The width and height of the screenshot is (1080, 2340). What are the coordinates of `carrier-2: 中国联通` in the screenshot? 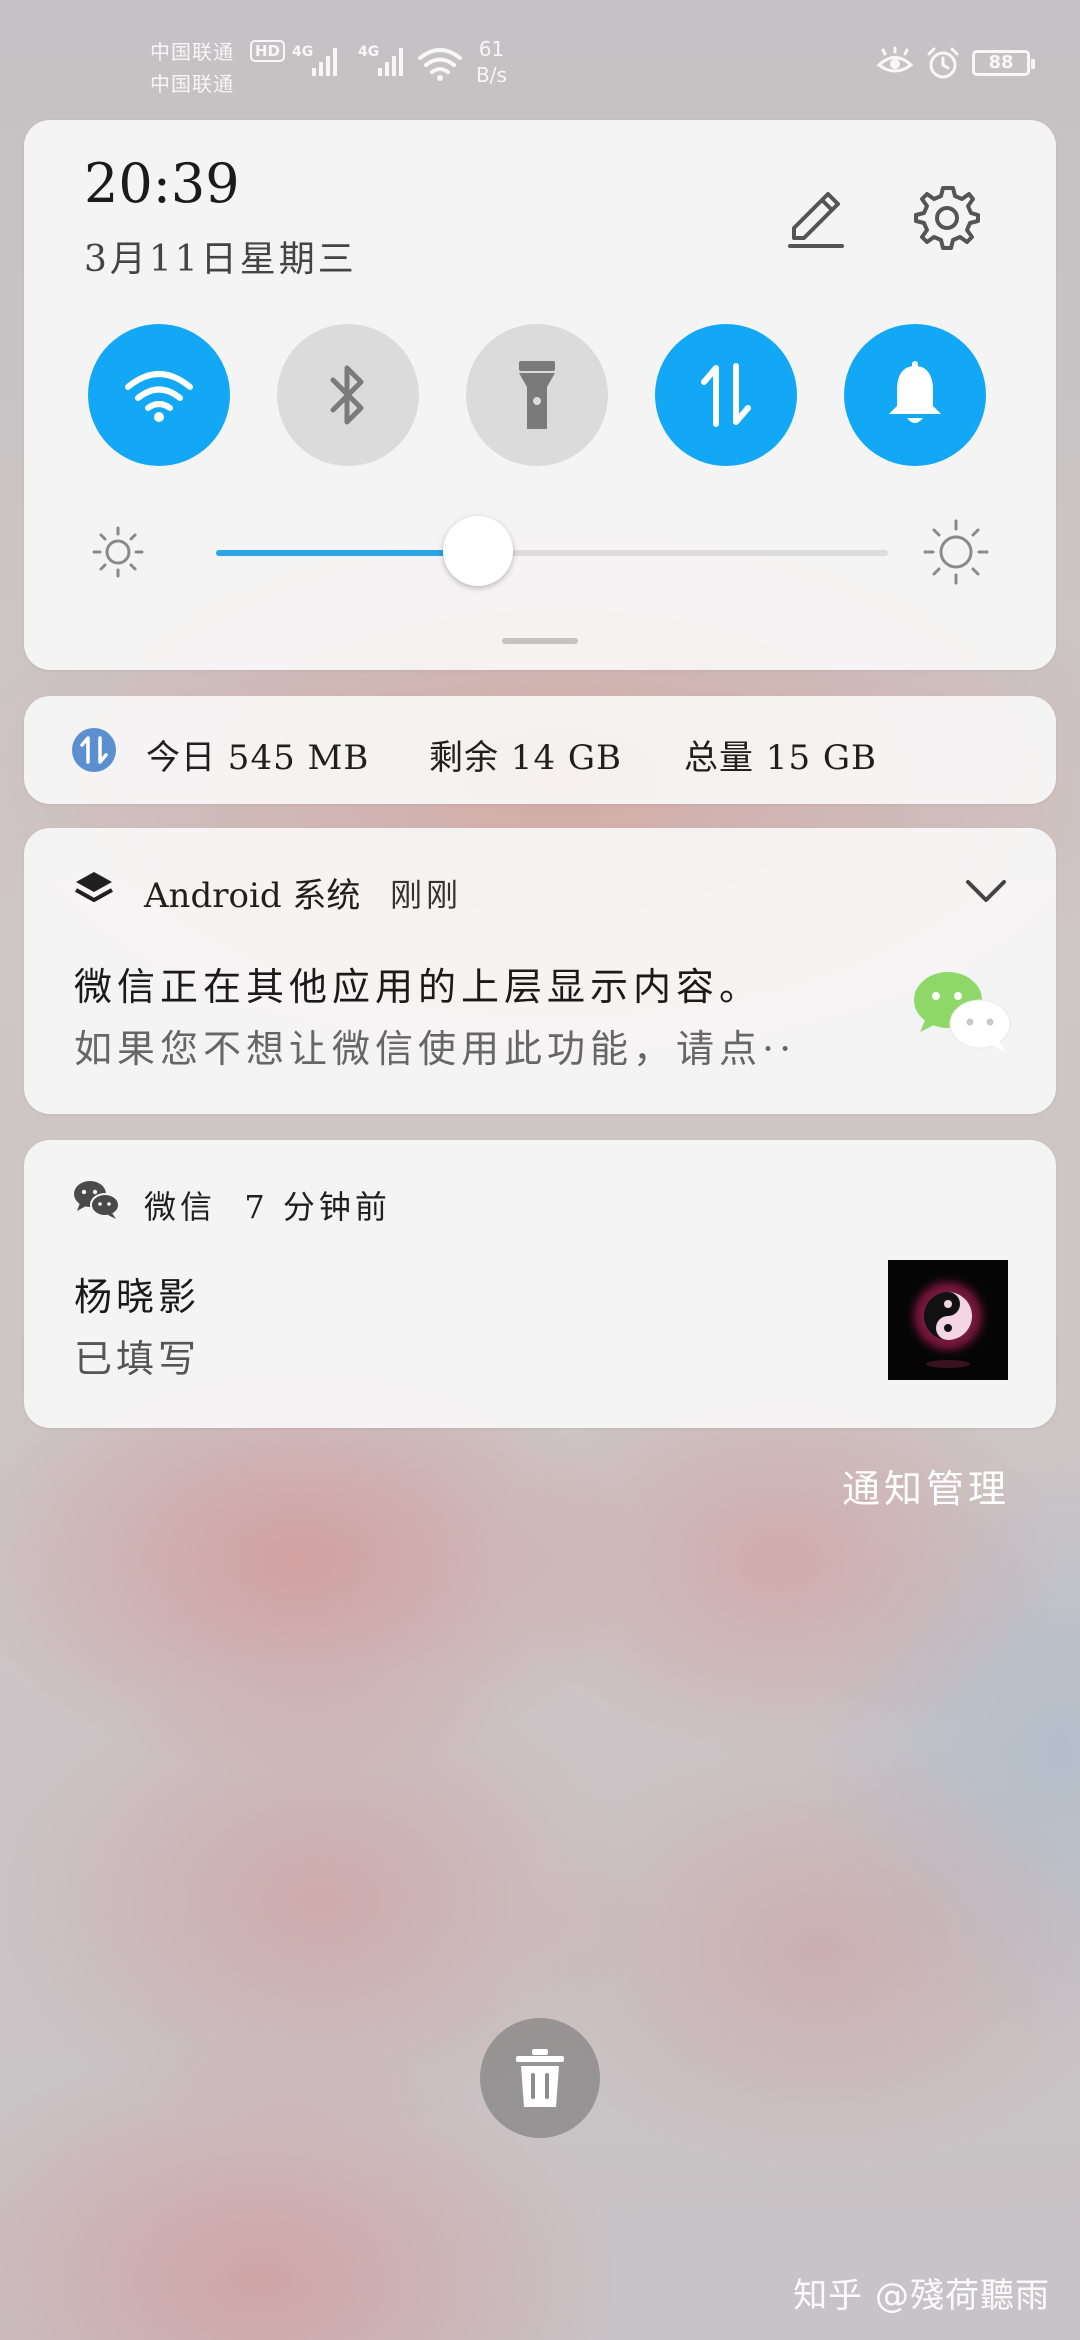 It's located at (192, 84).